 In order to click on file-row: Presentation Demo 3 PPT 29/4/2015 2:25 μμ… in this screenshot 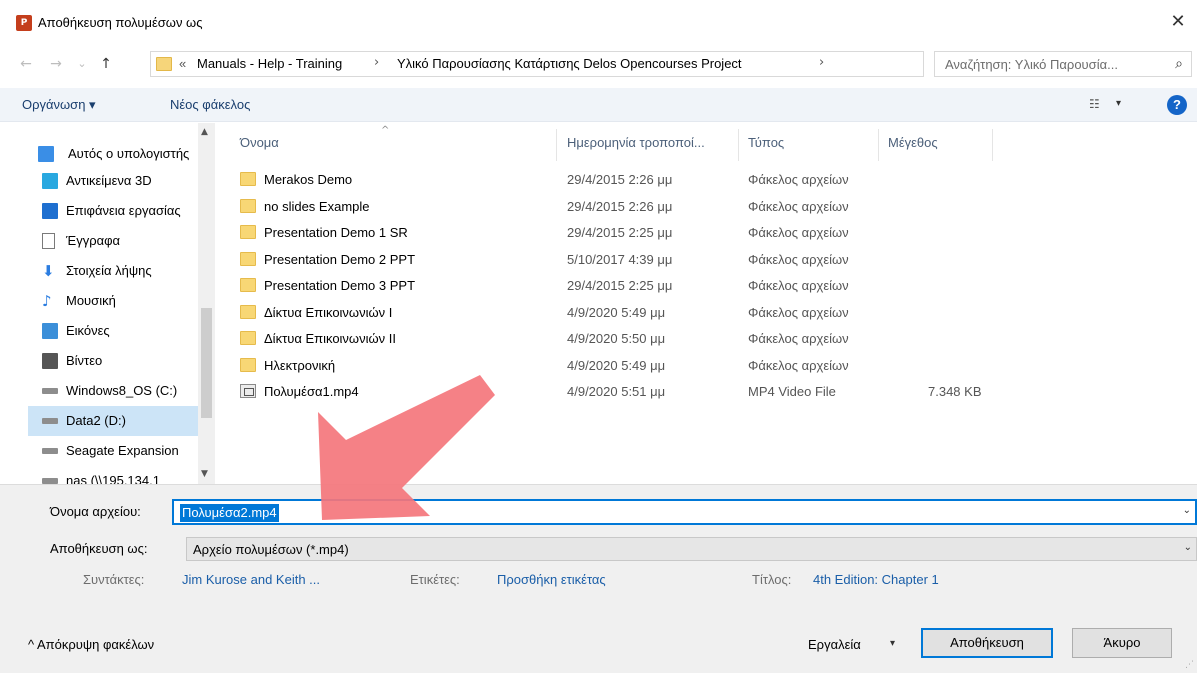, I will do `click(706, 286)`.